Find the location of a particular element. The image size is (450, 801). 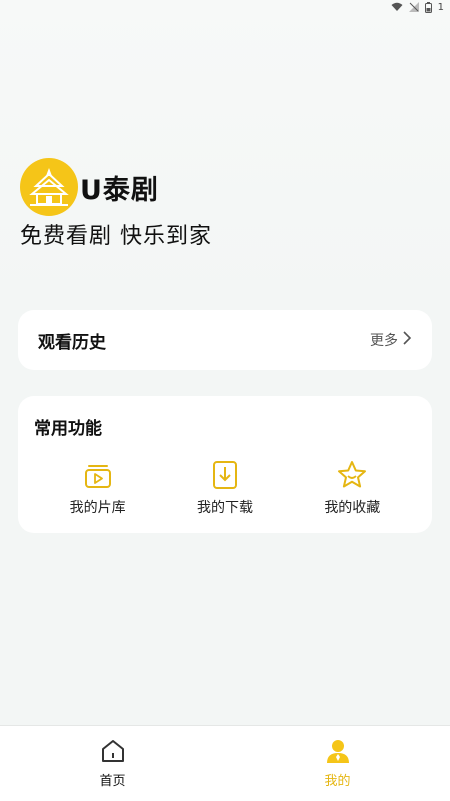

library-icon is located at coordinates (98, 475).